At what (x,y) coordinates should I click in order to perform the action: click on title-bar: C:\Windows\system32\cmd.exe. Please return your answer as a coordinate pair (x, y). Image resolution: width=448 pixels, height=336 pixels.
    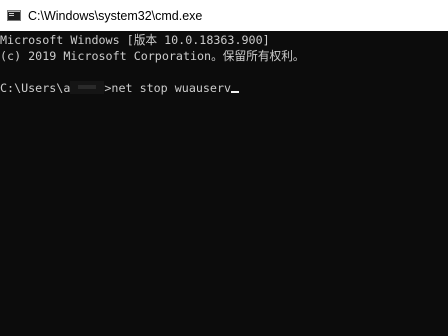
    Looking at the image, I should click on (224, 15).